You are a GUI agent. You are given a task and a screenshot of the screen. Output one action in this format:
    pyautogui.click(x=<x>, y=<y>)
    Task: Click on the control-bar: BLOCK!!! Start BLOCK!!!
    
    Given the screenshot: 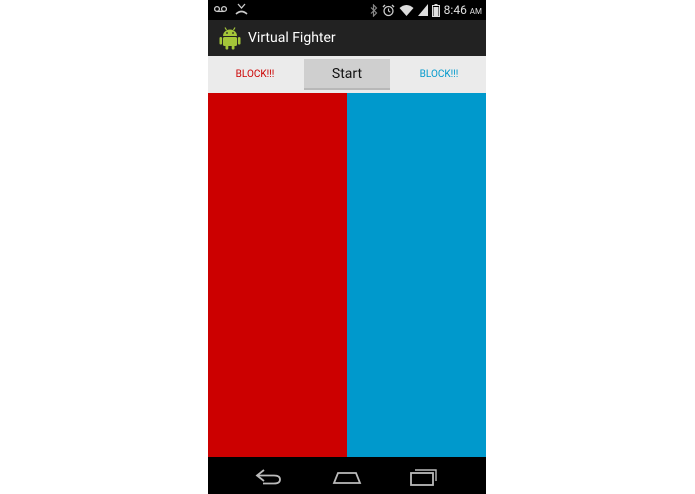 What is the action you would take?
    pyautogui.click(x=347, y=74)
    